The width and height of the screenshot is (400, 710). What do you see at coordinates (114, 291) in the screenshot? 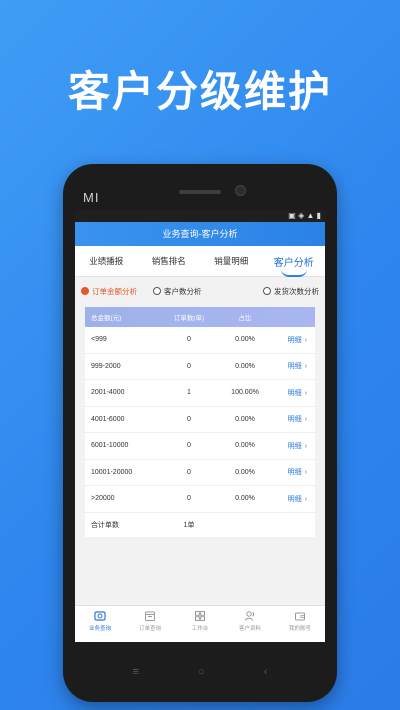
I see `filter-label: 订单金额分析` at bounding box center [114, 291].